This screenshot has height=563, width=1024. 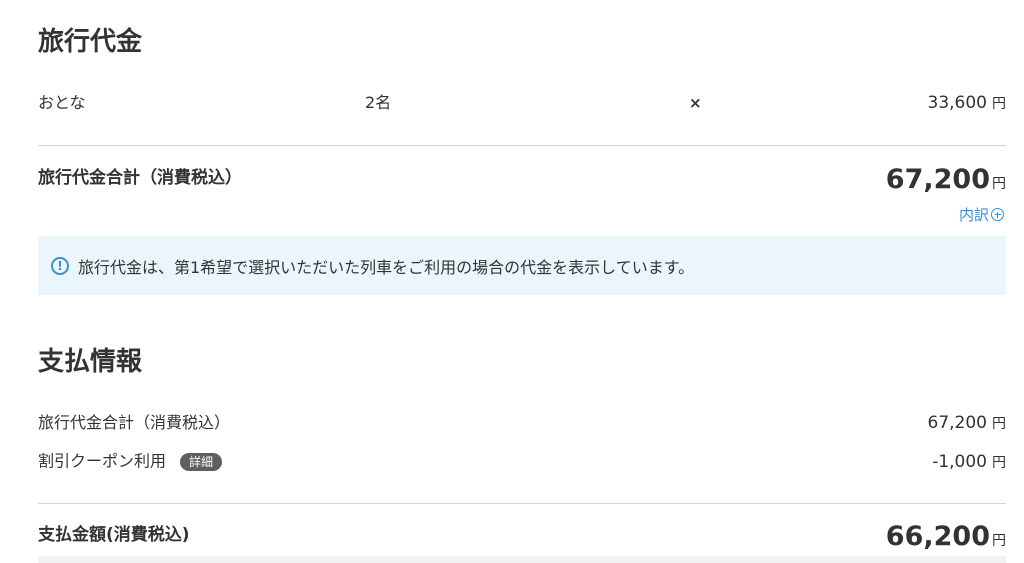 What do you see at coordinates (973, 215) in the screenshot?
I see `breakdown-label: 内訳` at bounding box center [973, 215].